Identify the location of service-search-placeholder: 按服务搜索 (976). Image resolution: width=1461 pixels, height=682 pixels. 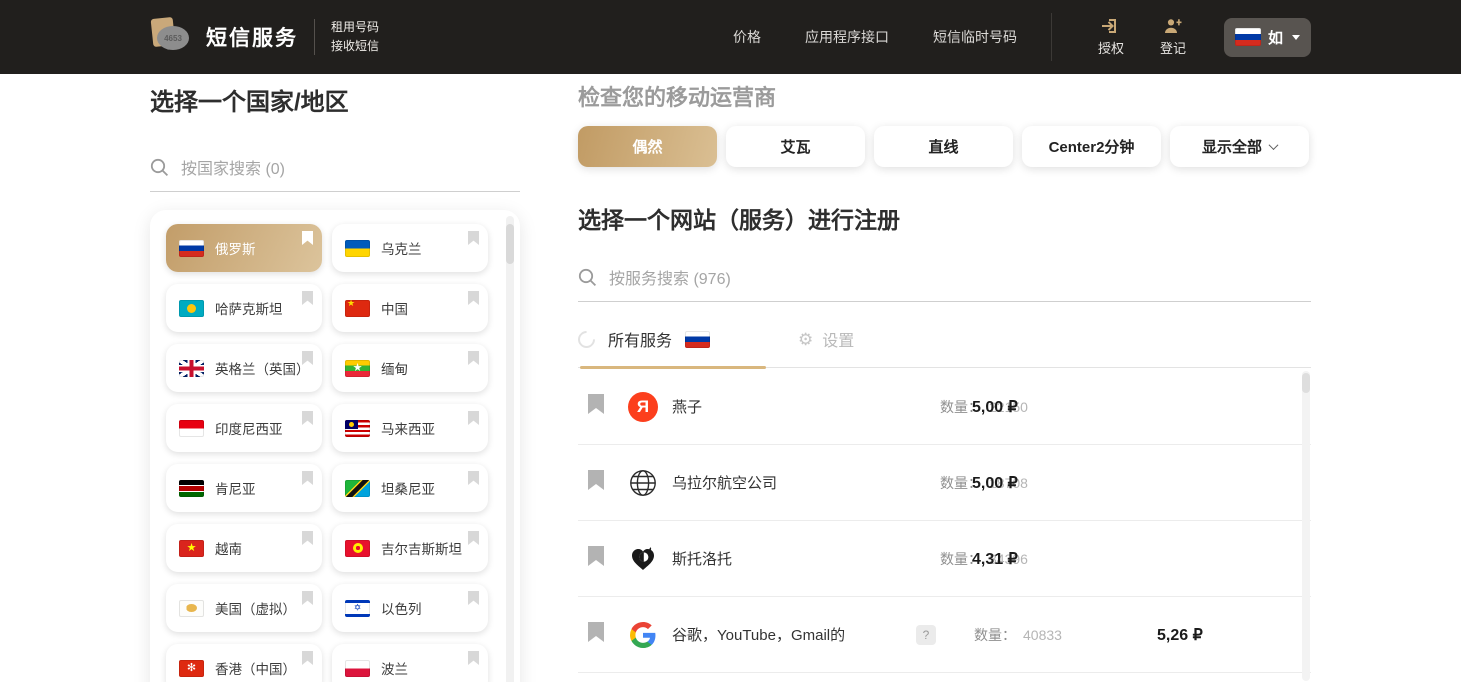
(670, 279).